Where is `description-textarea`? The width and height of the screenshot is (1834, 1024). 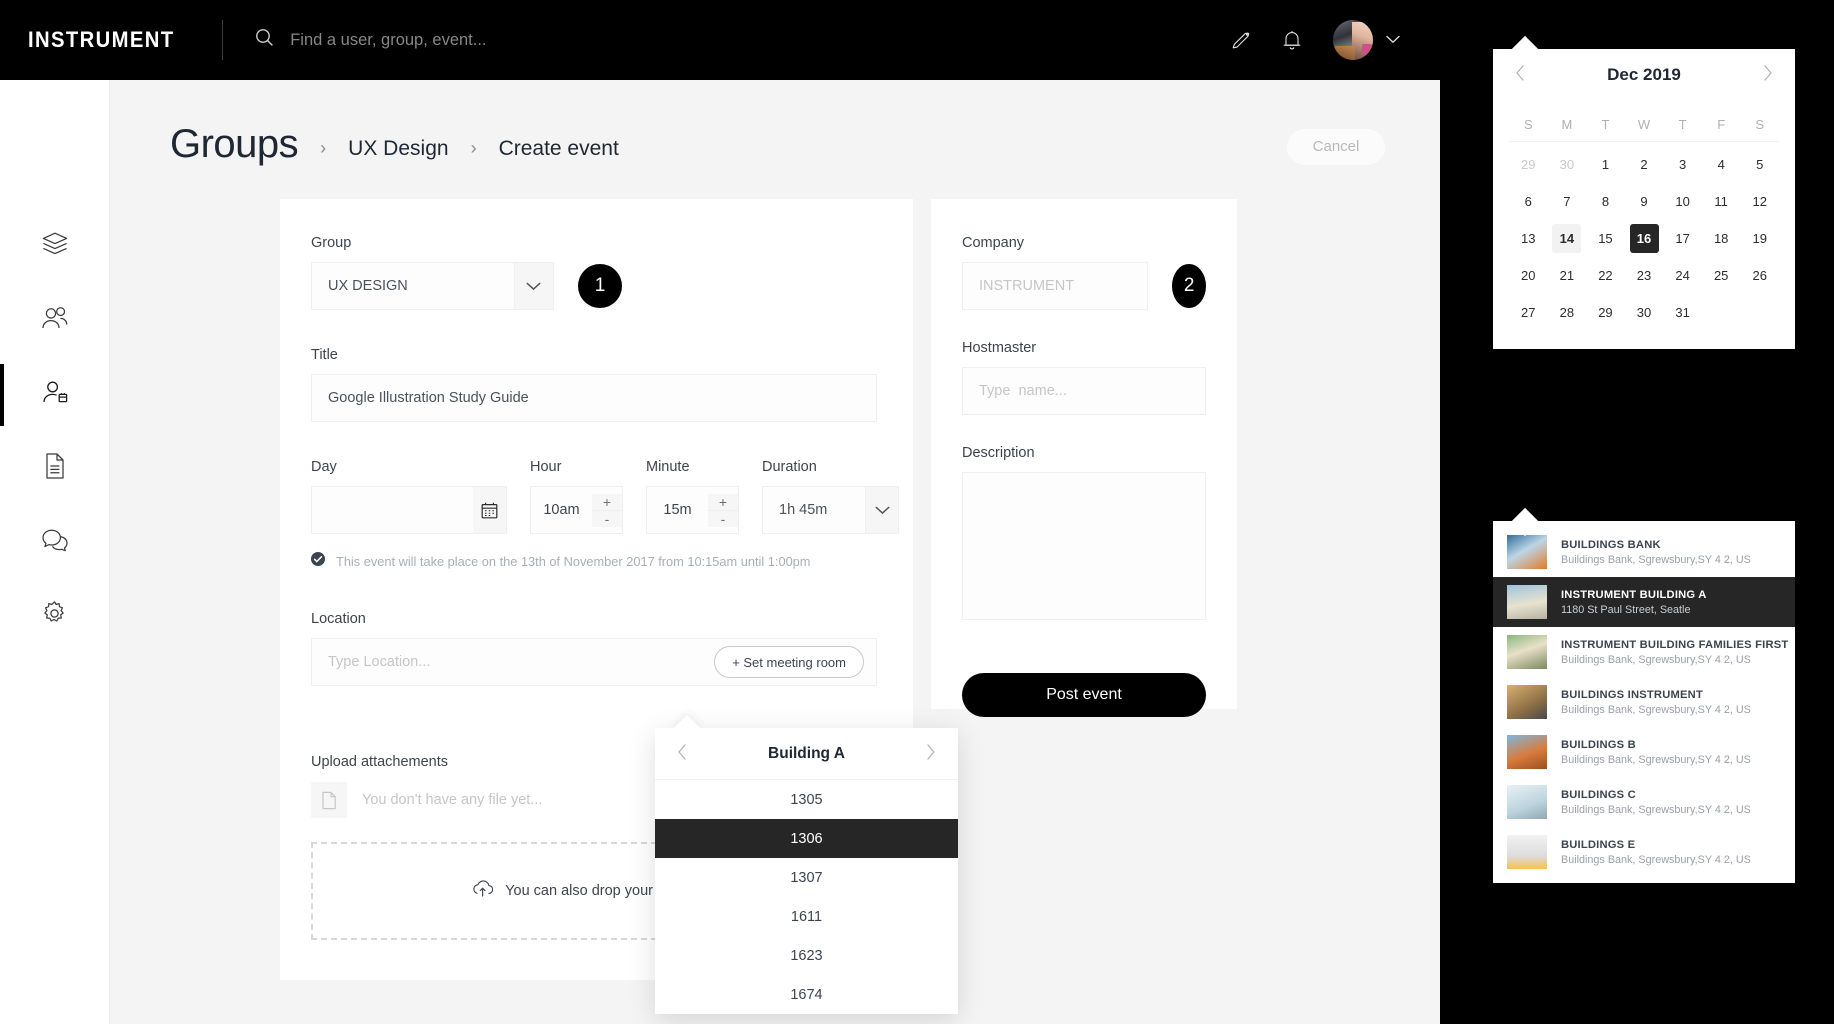 description-textarea is located at coordinates (1084, 546).